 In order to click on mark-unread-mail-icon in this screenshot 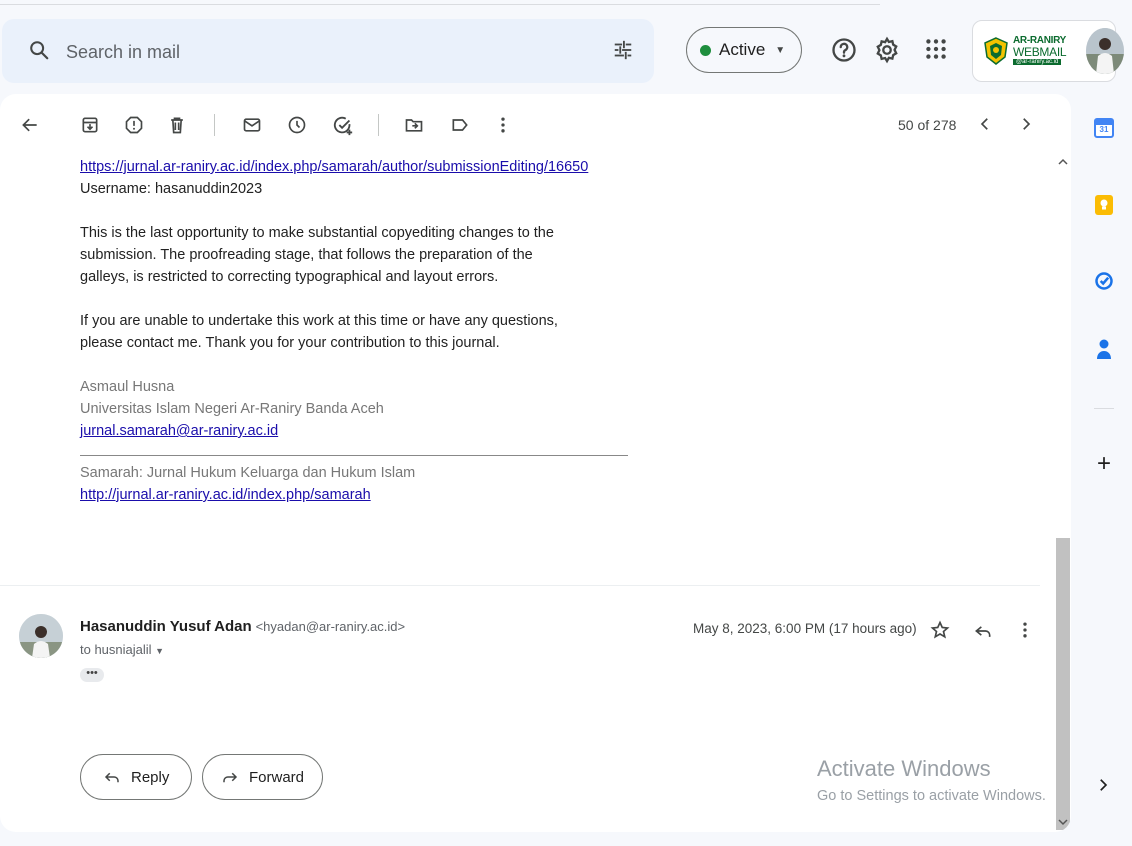, I will do `click(252, 125)`.